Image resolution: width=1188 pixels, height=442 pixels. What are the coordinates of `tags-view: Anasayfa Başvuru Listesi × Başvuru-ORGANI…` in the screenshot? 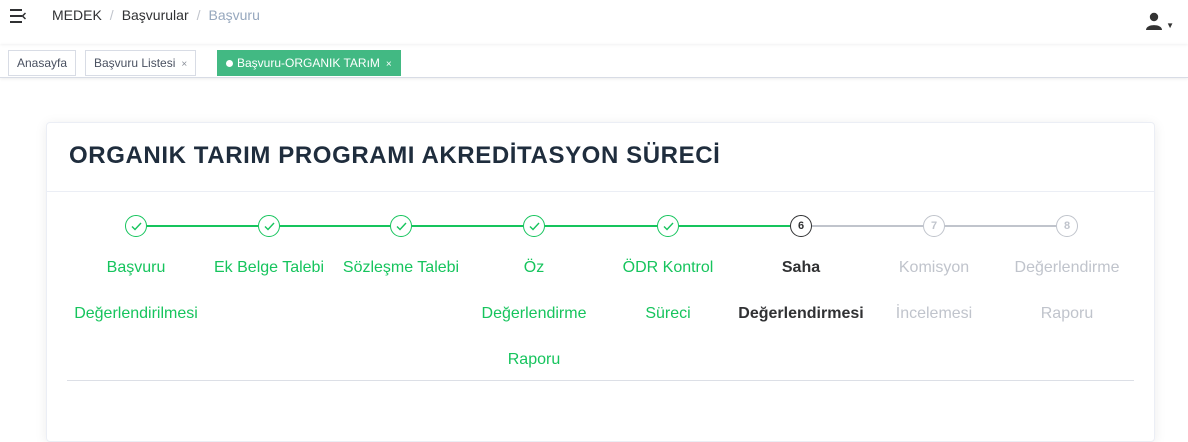 It's located at (594, 61).